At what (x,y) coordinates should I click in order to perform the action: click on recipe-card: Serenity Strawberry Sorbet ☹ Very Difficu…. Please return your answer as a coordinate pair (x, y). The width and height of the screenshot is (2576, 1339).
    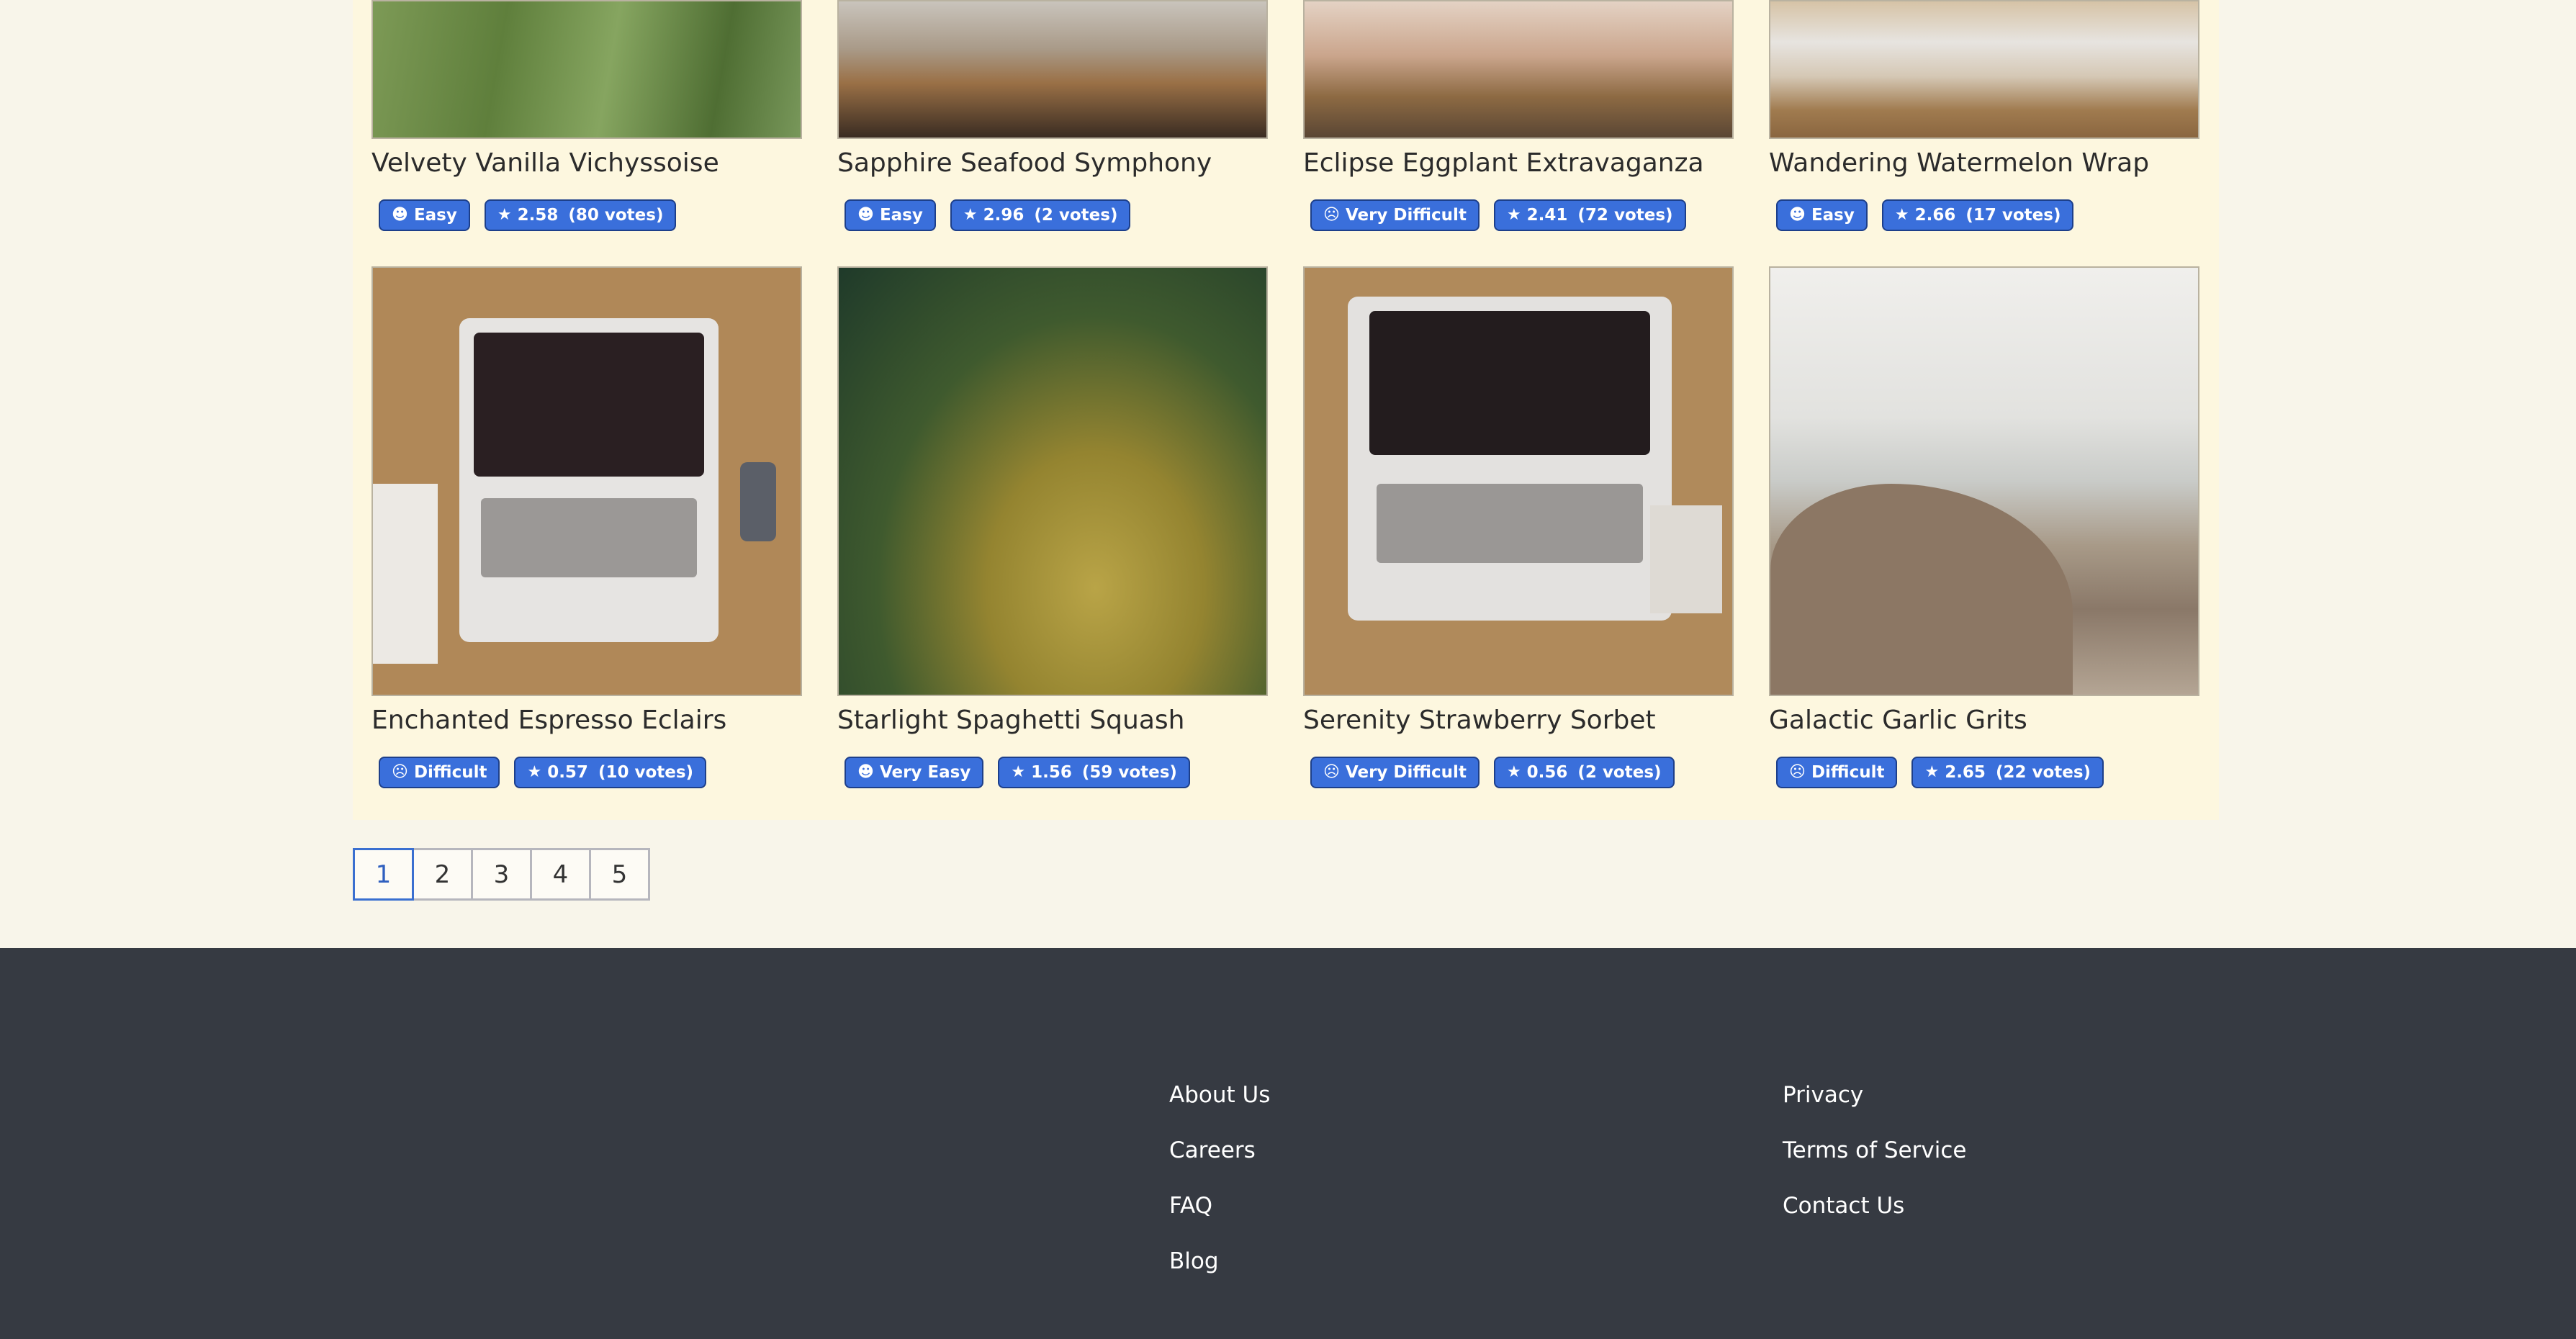
    Looking at the image, I should click on (1518, 527).